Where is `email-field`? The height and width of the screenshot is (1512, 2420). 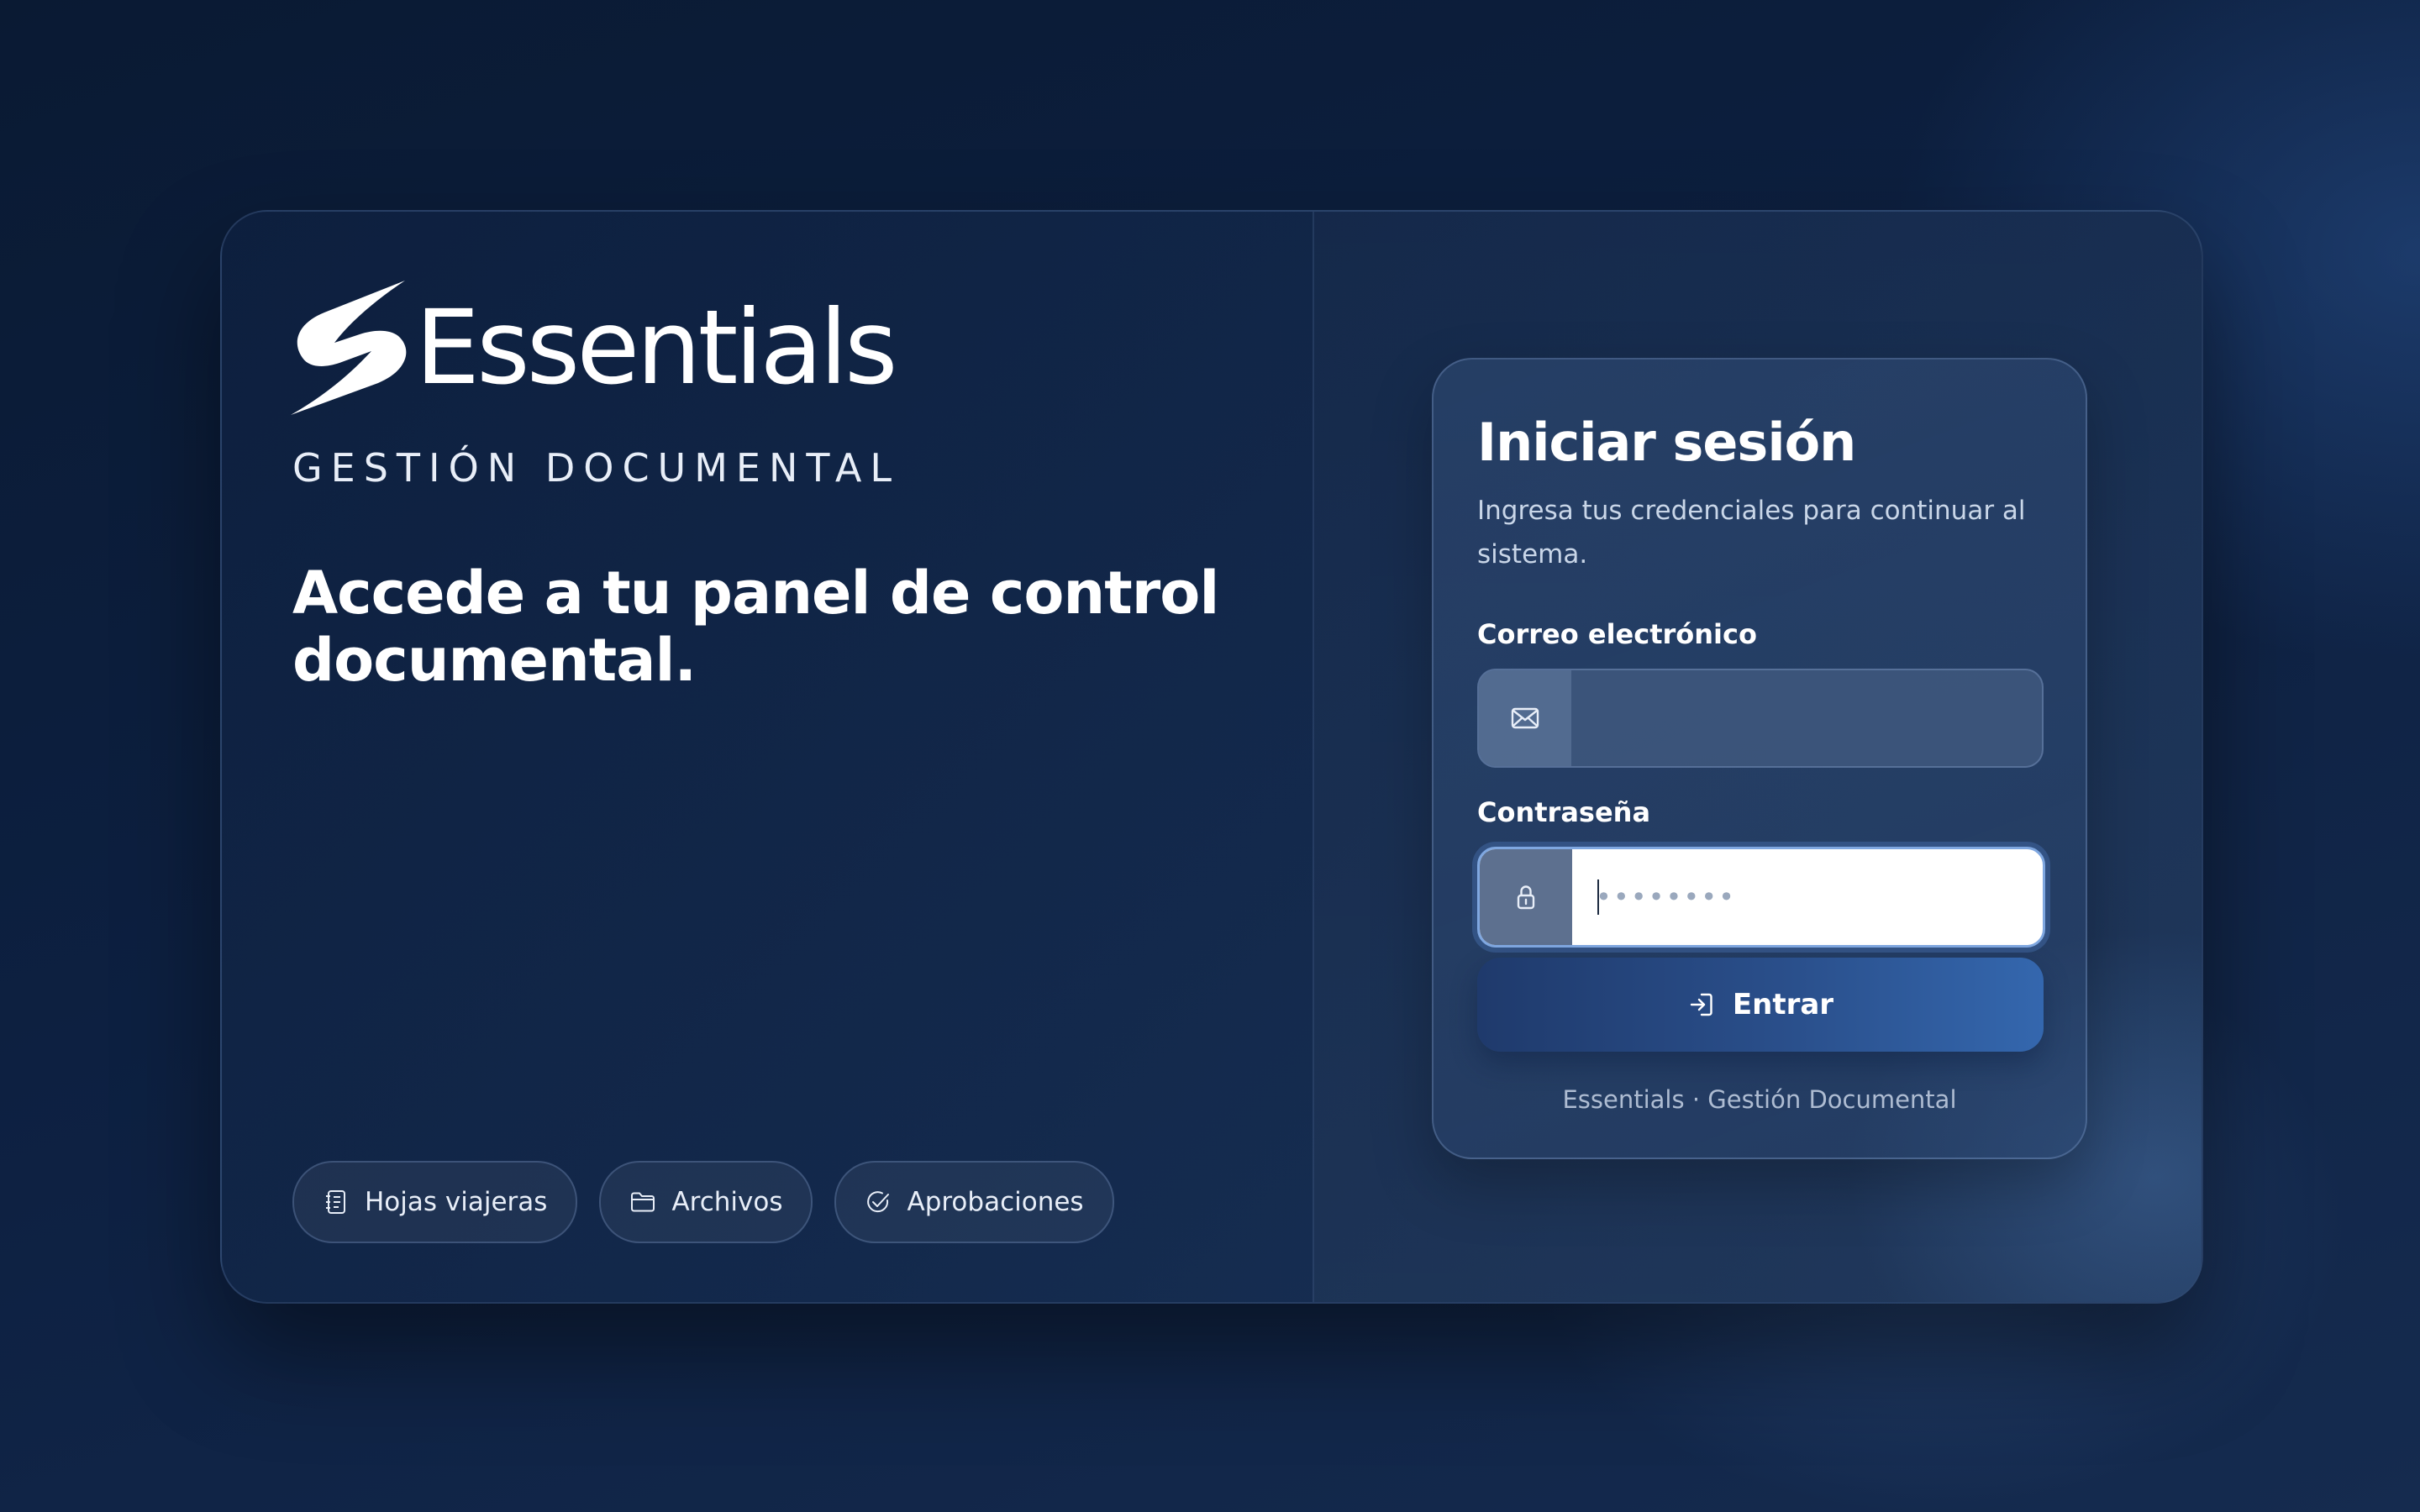 email-field is located at coordinates (1760, 718).